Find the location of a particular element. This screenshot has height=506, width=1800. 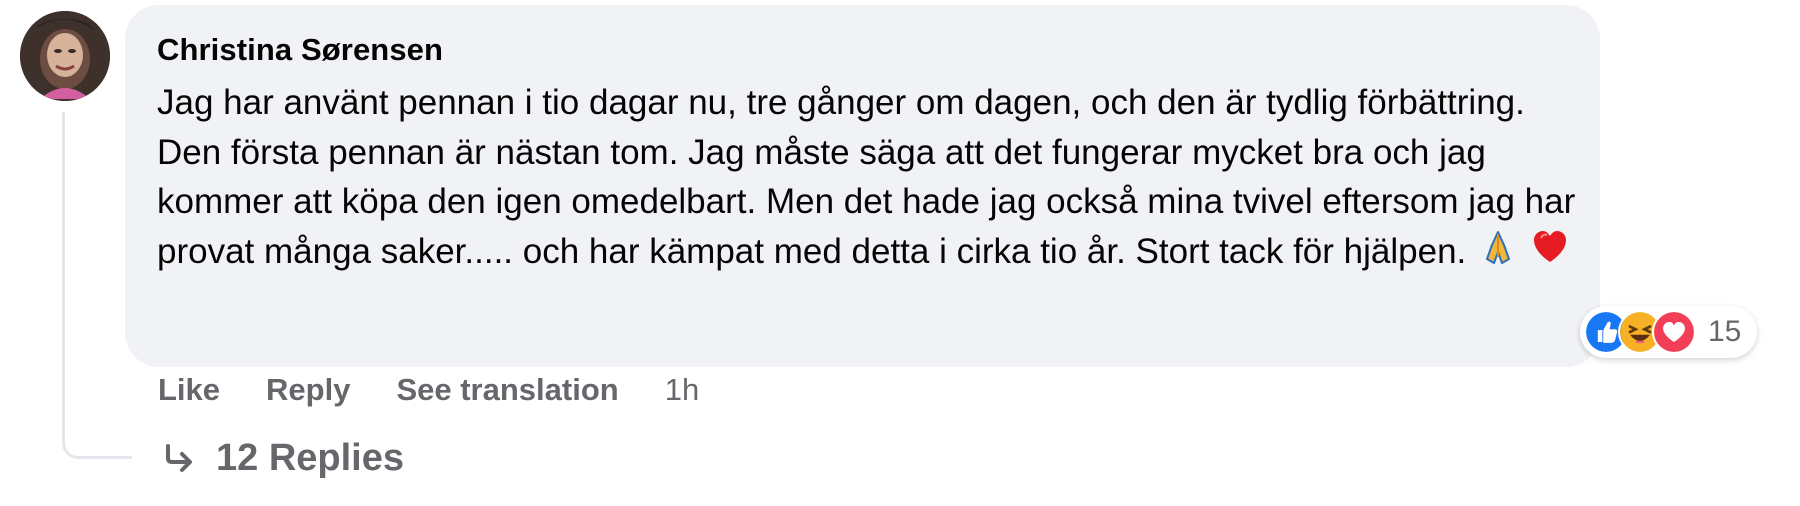

reply-button: Reply is located at coordinates (308, 390).